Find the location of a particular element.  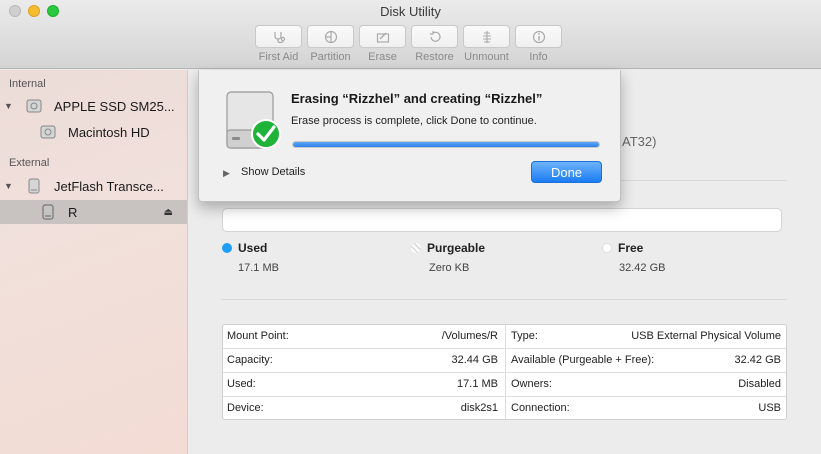

legend-purgeable: Purgeable is located at coordinates (448, 248).